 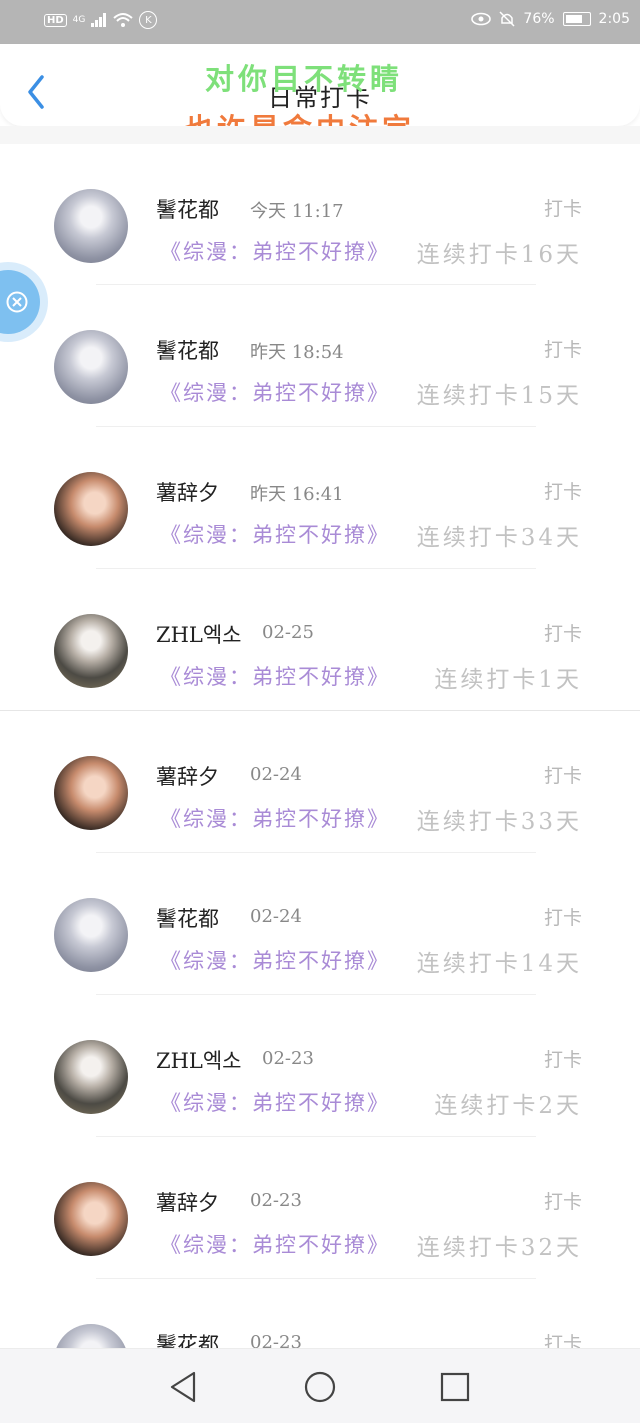 What do you see at coordinates (297, 352) in the screenshot?
I see `post-time: 昨天 18:54` at bounding box center [297, 352].